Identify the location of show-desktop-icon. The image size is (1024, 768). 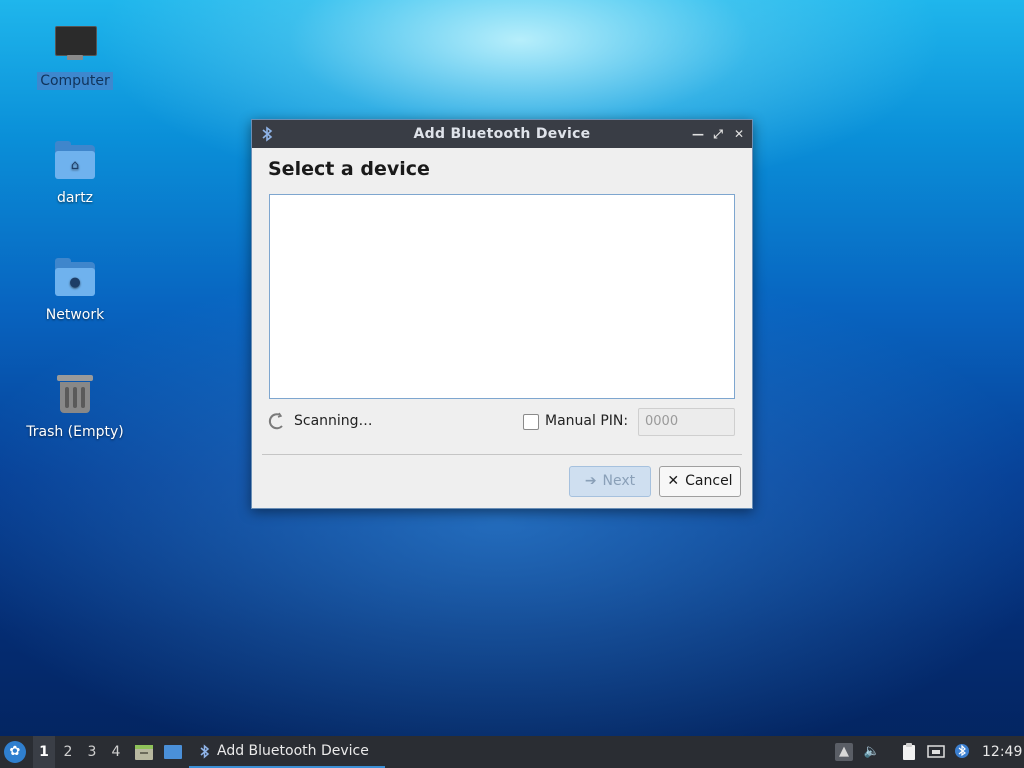
(173, 752).